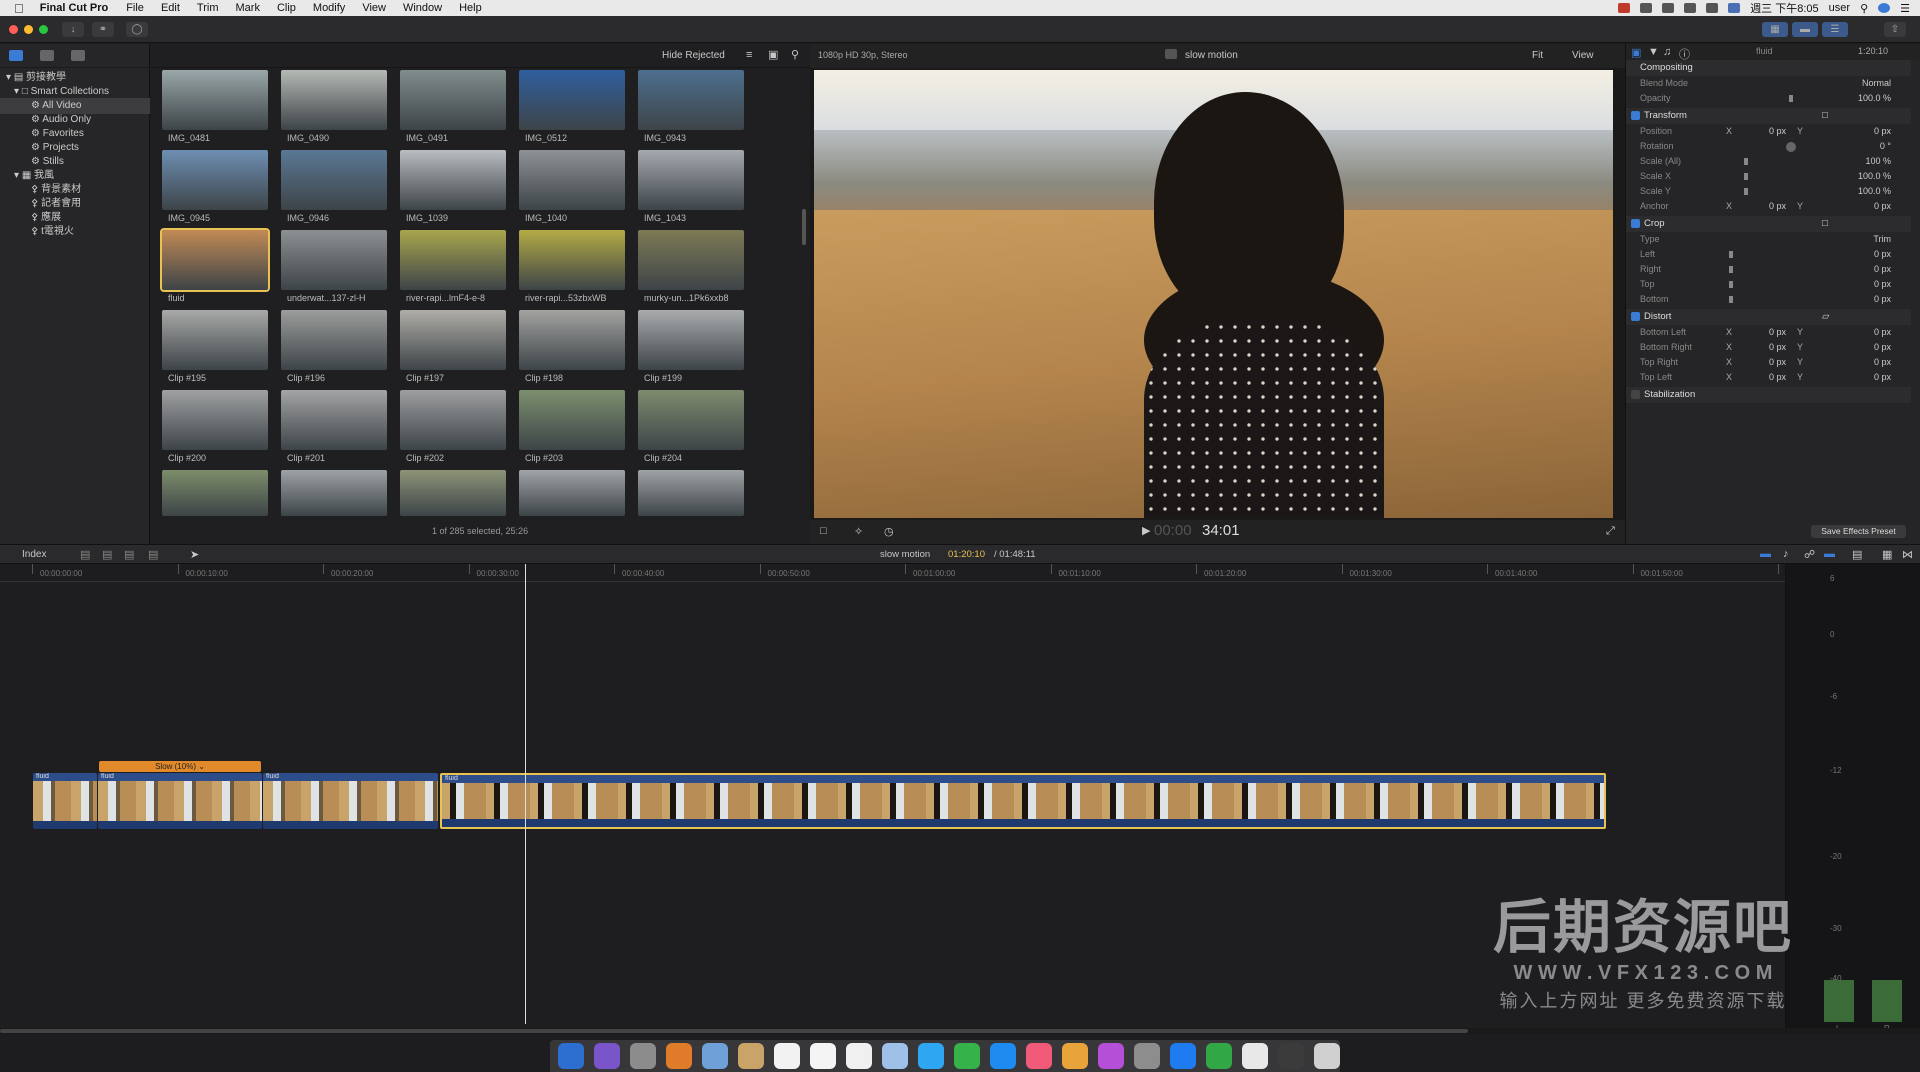 The height and width of the screenshot is (1072, 1920). What do you see at coordinates (895, 1056) in the screenshot?
I see `maps-icon` at bounding box center [895, 1056].